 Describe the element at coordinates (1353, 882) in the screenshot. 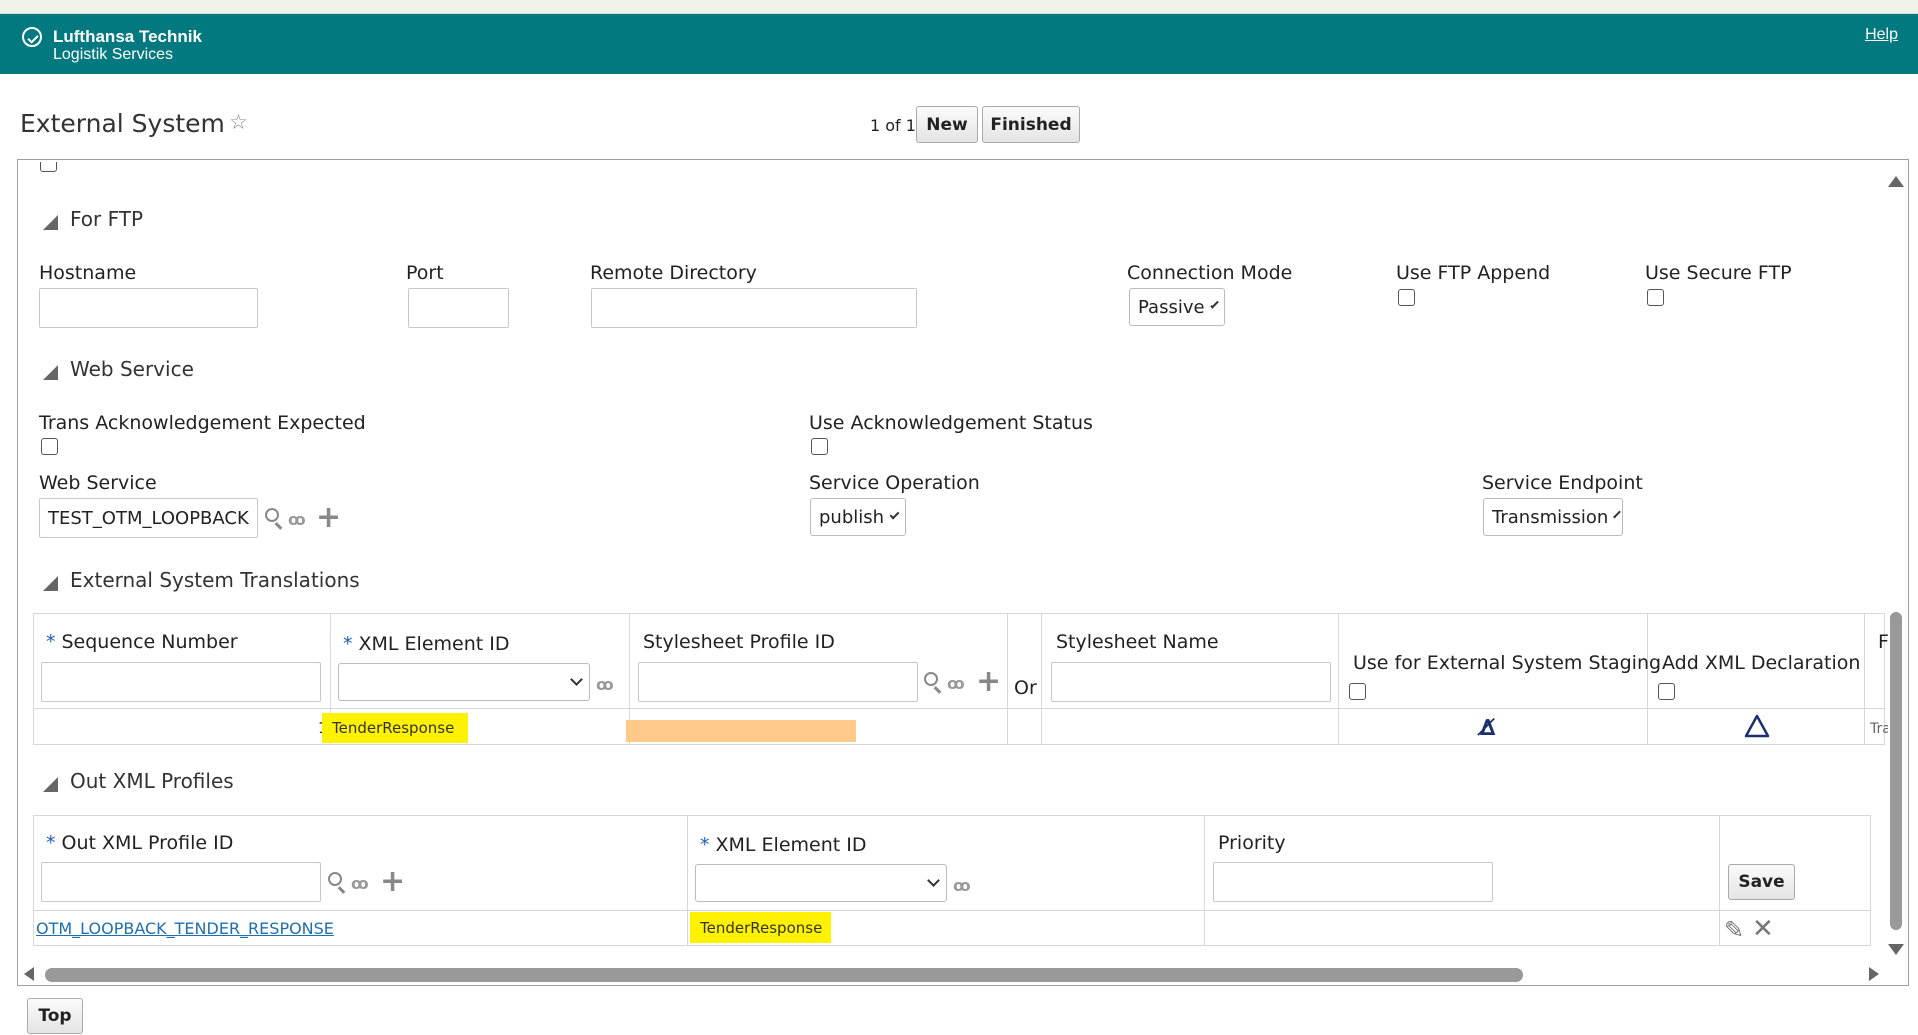

I see `priority-field` at that location.